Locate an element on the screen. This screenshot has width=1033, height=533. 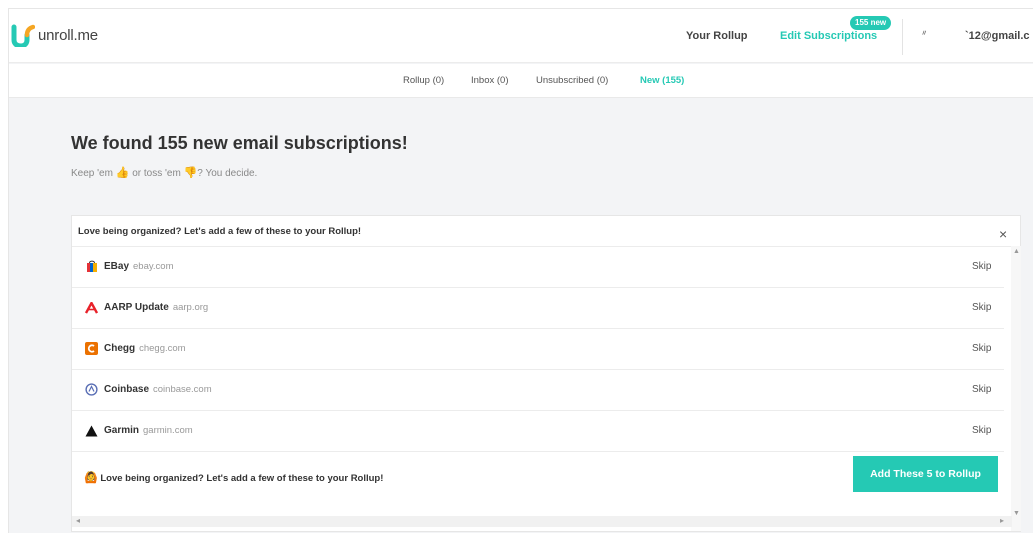
new-count-badge: 155 new is located at coordinates (871, 23).